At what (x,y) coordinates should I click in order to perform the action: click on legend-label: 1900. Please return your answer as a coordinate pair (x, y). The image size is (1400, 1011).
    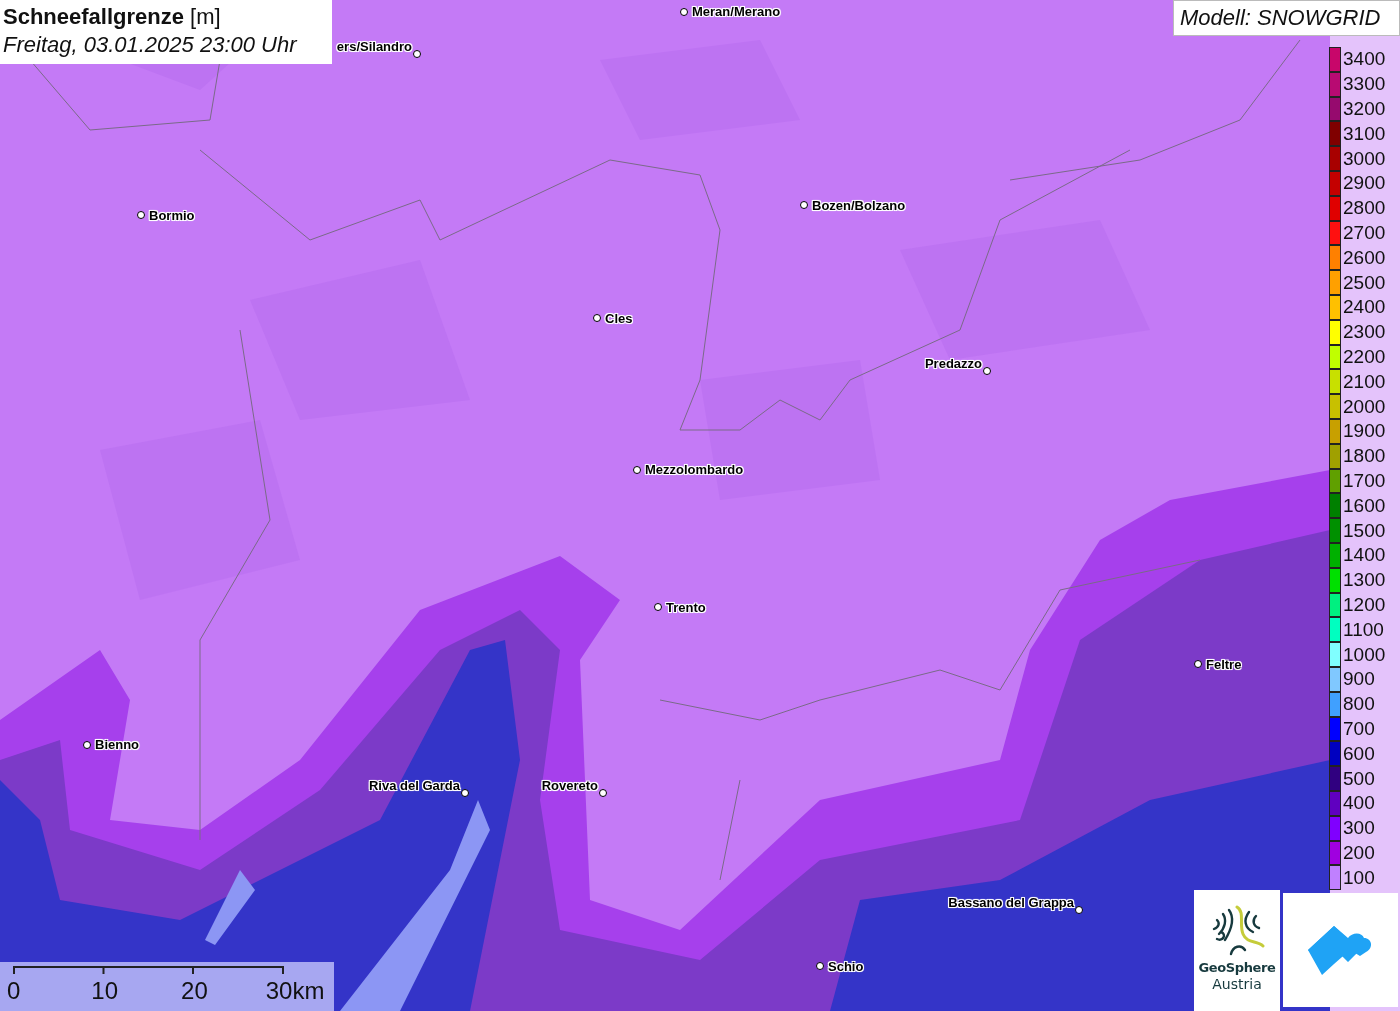
    Looking at the image, I should click on (1364, 431).